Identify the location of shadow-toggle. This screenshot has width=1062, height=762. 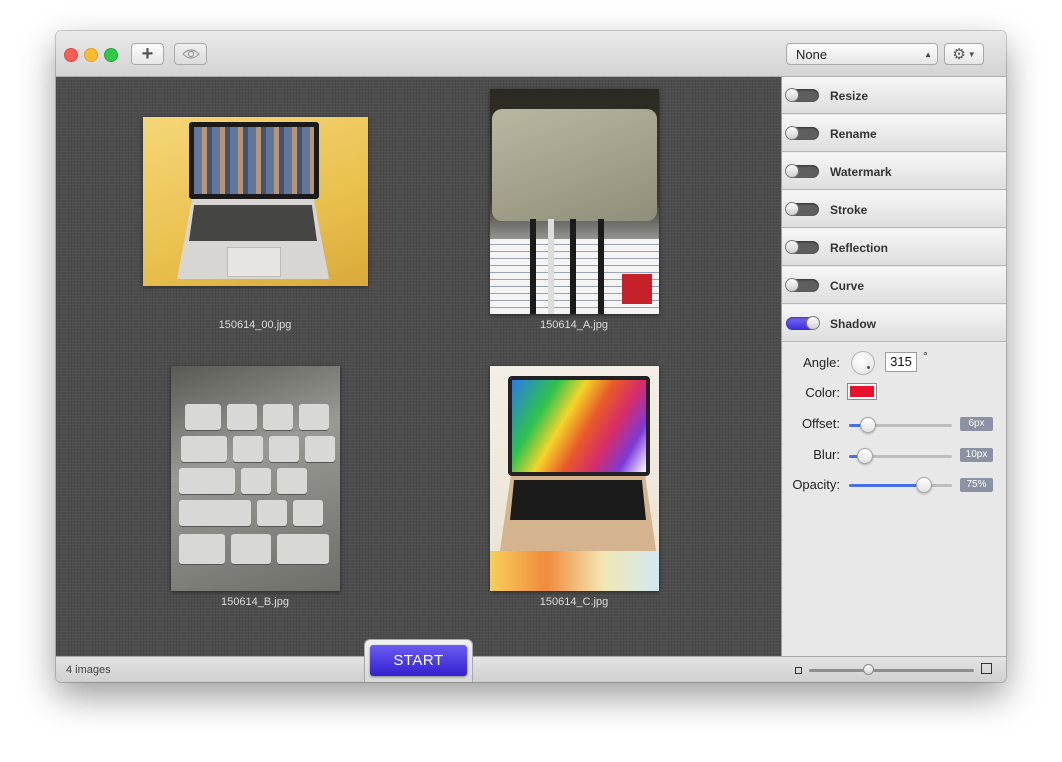
(803, 323).